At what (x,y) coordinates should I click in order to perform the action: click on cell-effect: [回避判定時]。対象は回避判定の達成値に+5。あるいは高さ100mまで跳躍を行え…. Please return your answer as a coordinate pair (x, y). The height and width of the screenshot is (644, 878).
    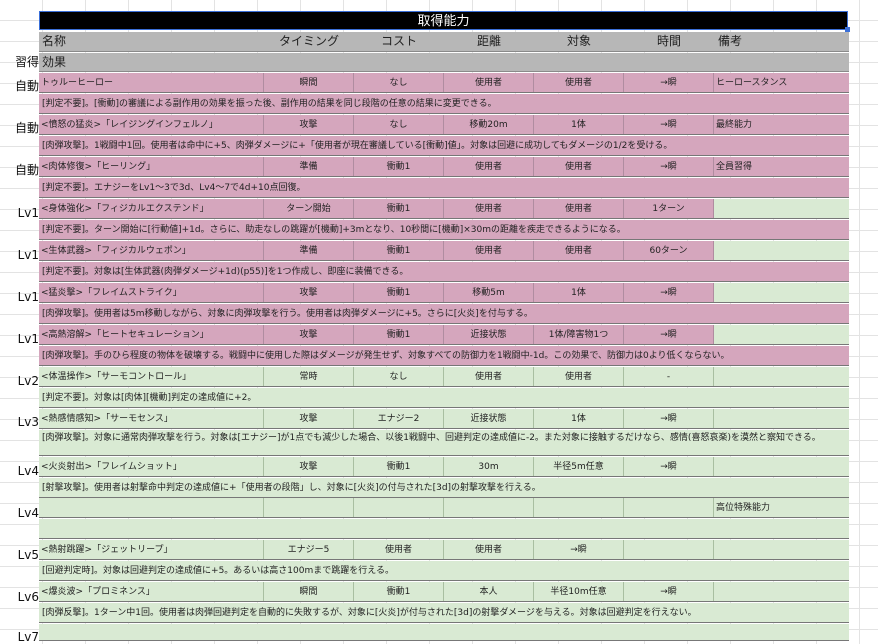
    Looking at the image, I should click on (444, 571).